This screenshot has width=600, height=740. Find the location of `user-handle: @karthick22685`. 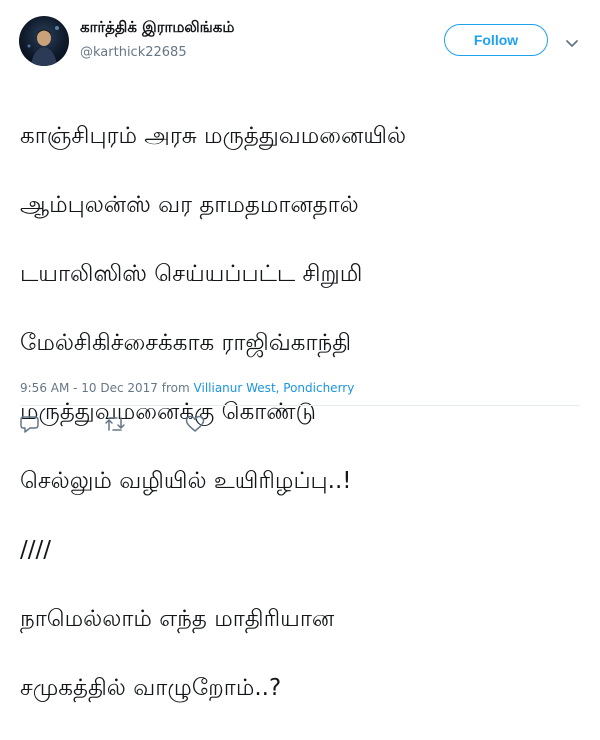

user-handle: @karthick22685 is located at coordinates (133, 52).